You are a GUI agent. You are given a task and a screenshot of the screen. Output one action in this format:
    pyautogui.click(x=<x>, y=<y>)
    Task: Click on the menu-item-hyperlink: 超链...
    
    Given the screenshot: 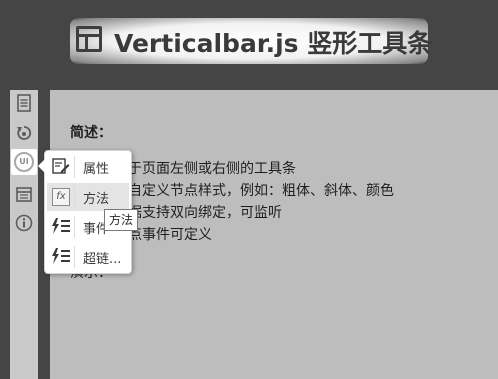 What is the action you would take?
    pyautogui.click(x=88, y=257)
    